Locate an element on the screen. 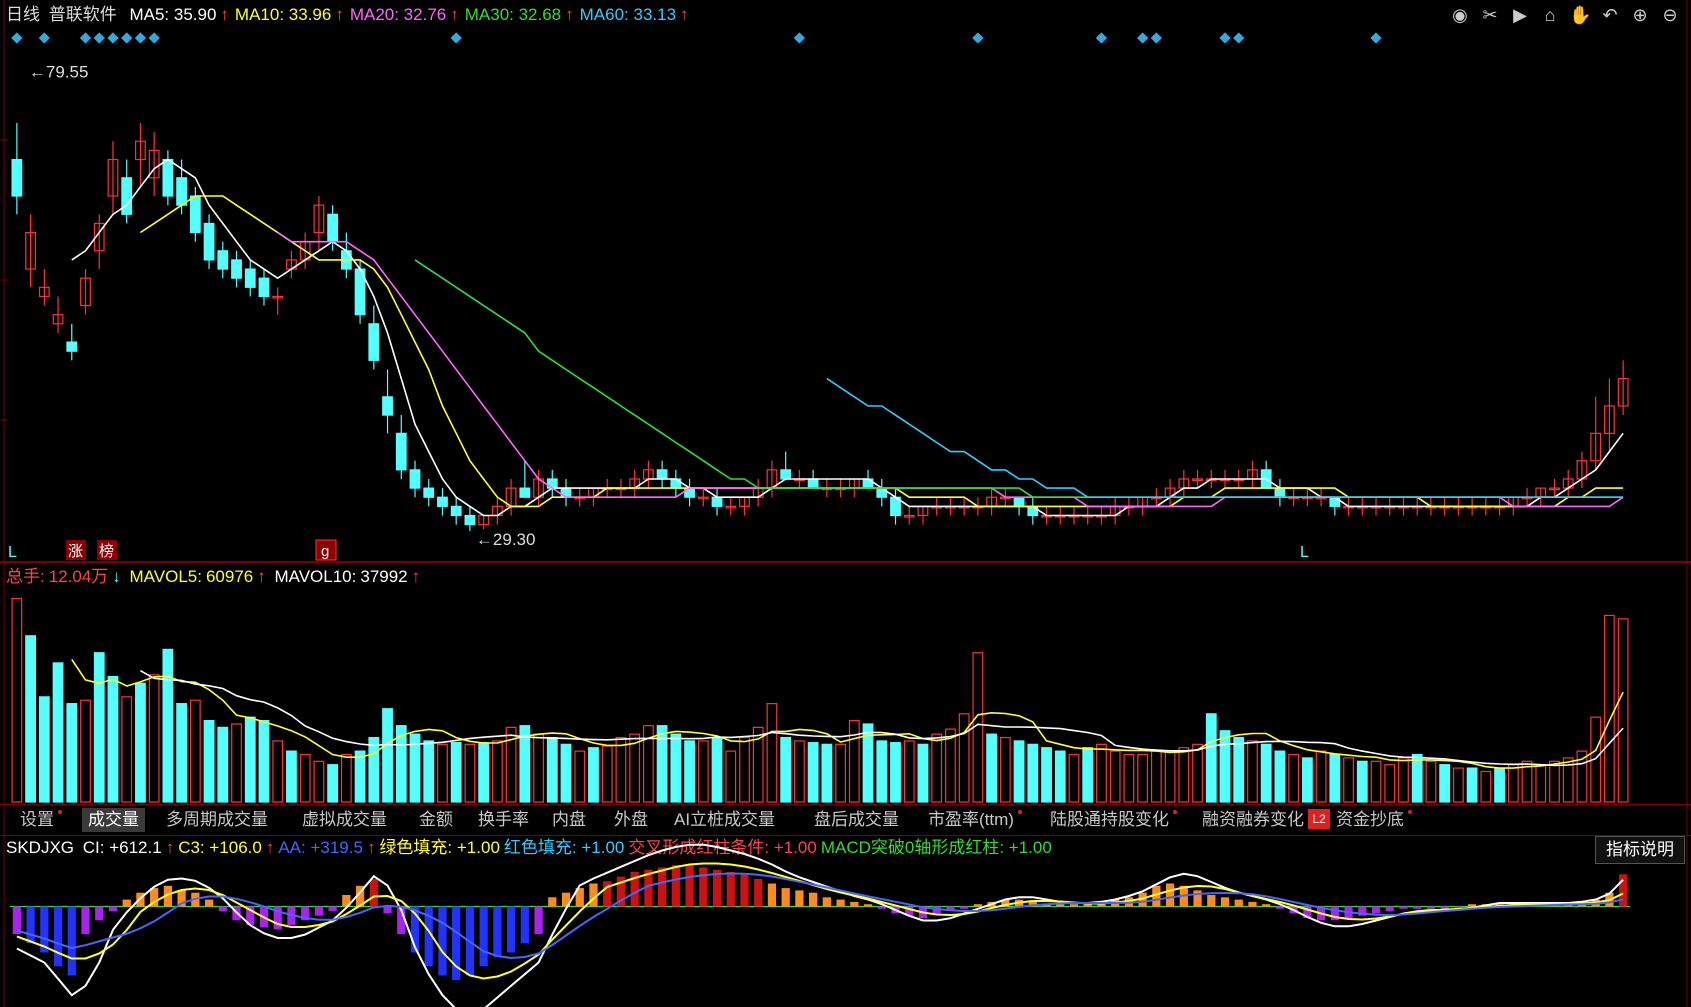 The image size is (1691, 1007). c3-line is located at coordinates (820, 921).